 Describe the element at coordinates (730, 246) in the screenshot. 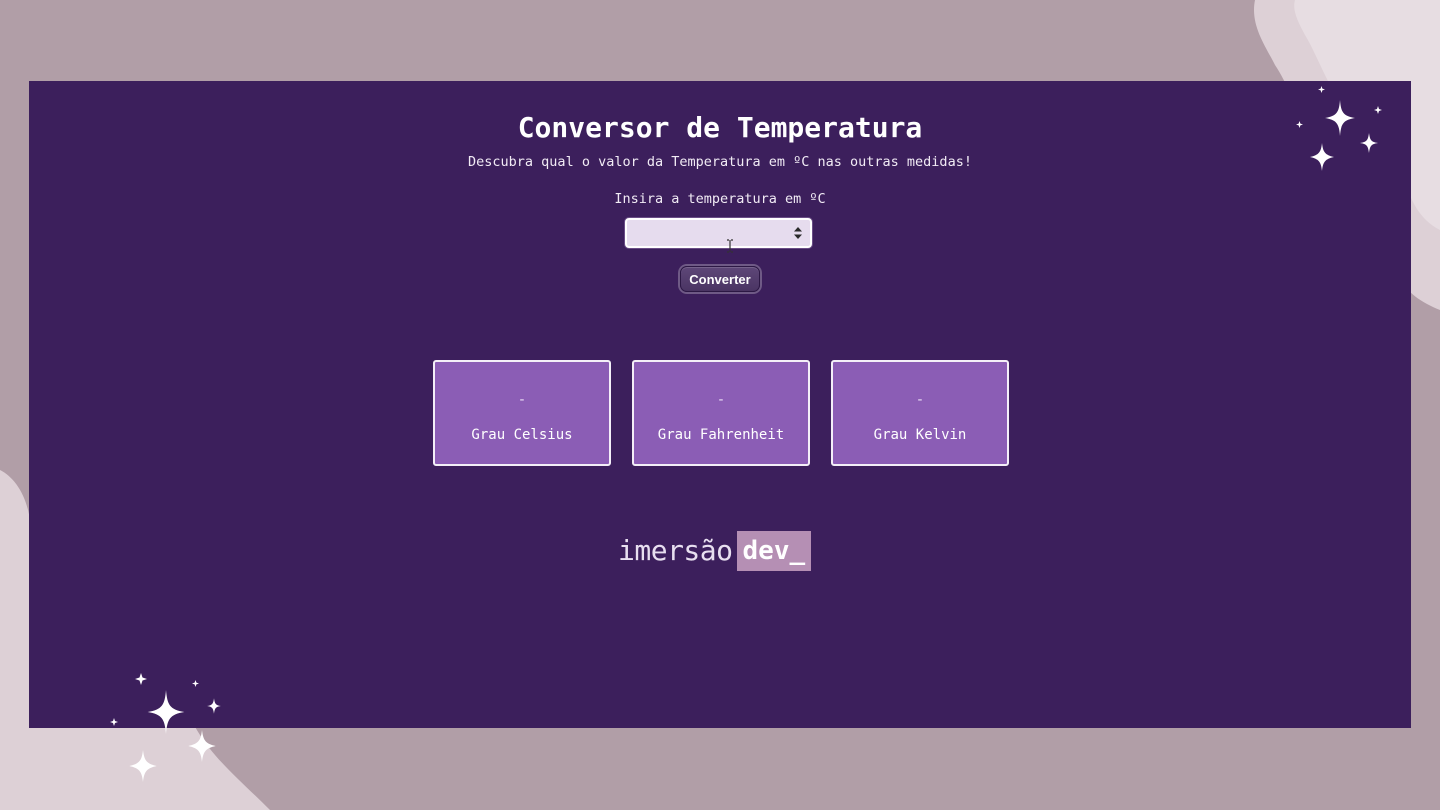

I see `text-cursor-icon` at that location.